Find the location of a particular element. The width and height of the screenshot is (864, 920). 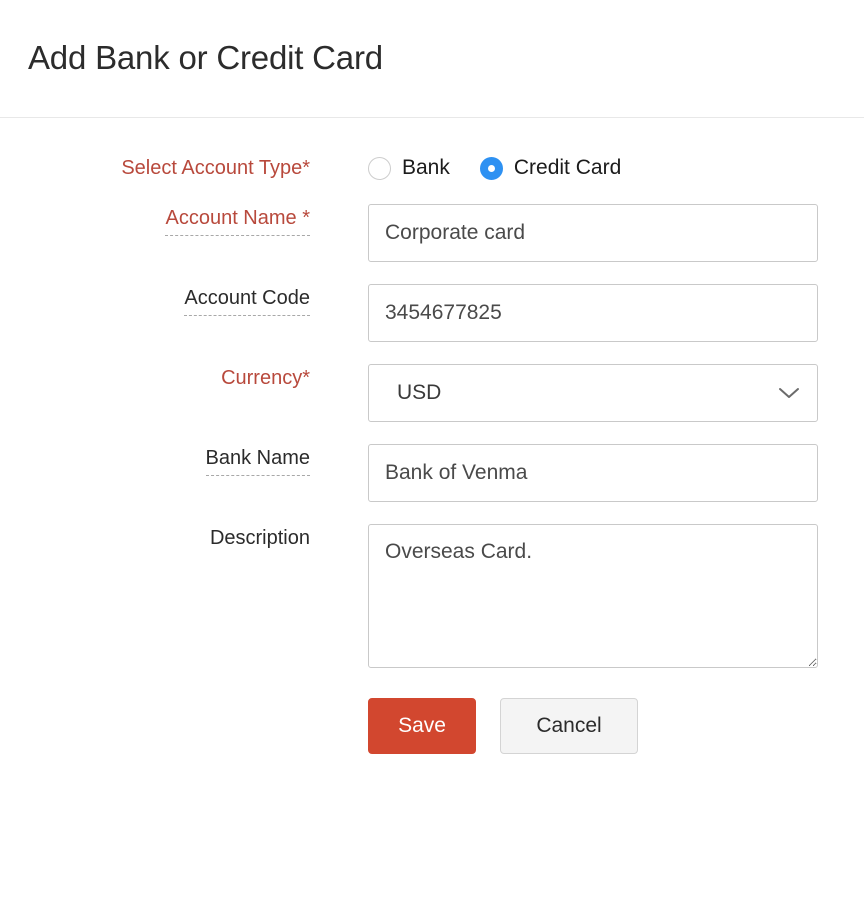

currency-select: USD is located at coordinates (593, 393).